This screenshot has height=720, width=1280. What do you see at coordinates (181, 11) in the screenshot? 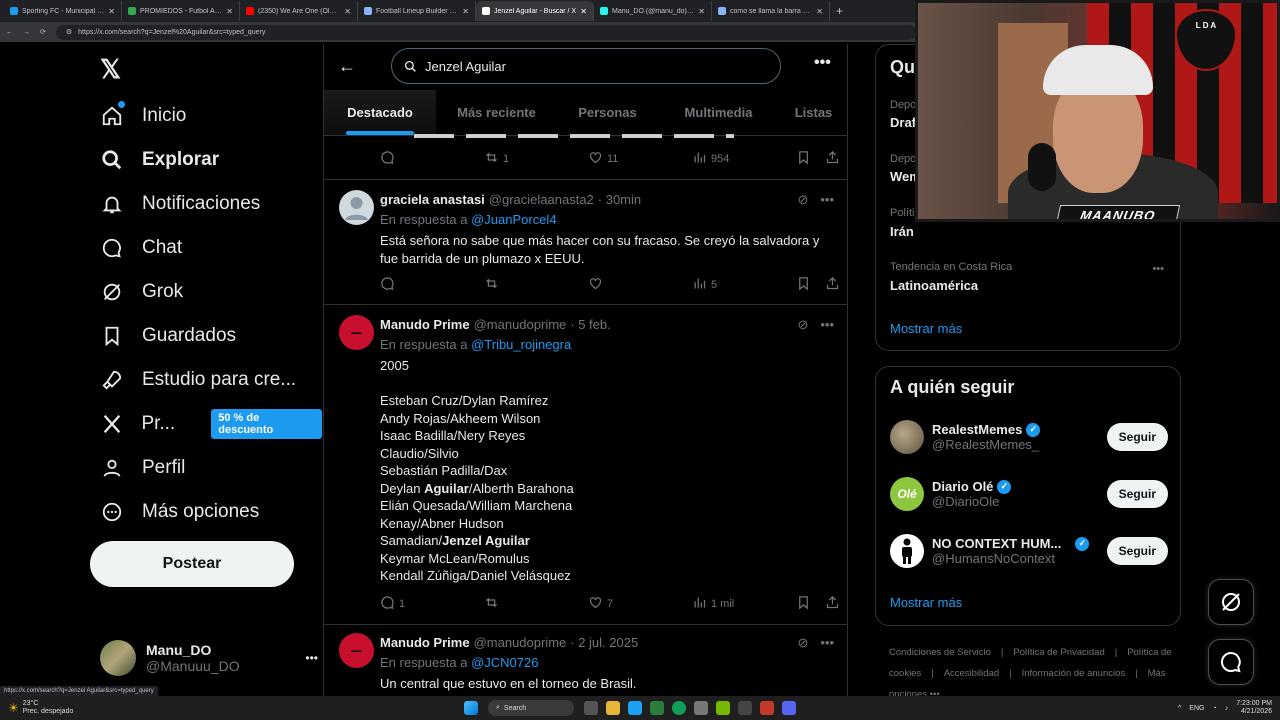
I see `browser-tab: PROMIEDOS - Futbol Argentino ✕` at bounding box center [181, 11].